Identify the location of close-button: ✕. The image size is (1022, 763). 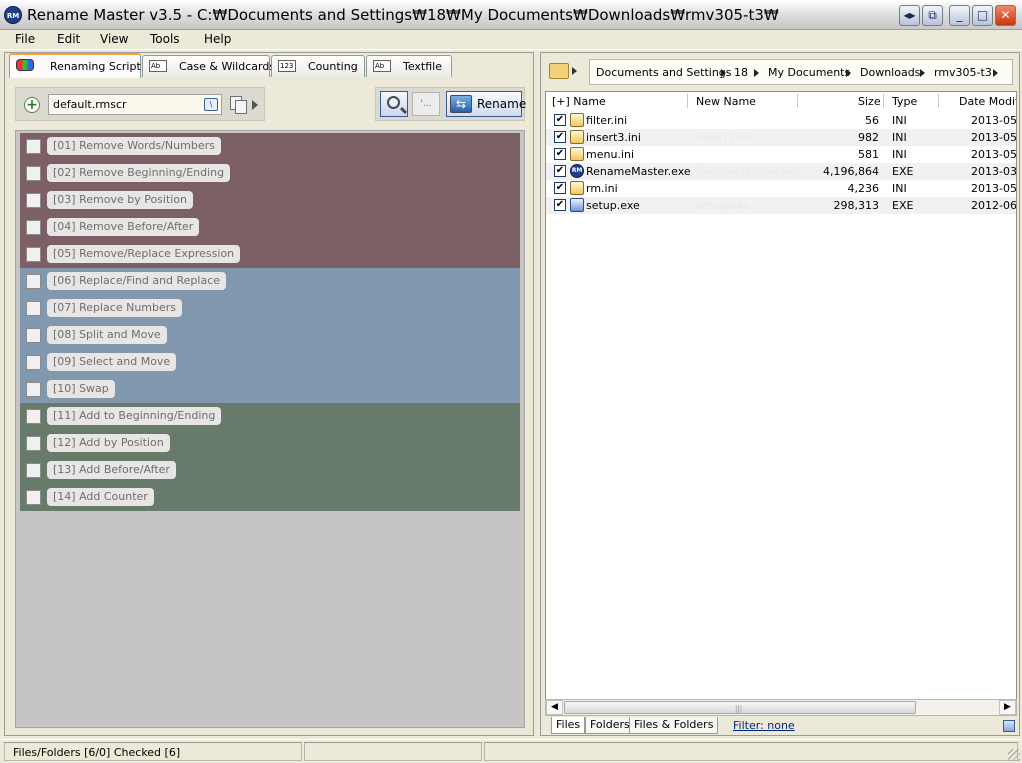
(1005, 15).